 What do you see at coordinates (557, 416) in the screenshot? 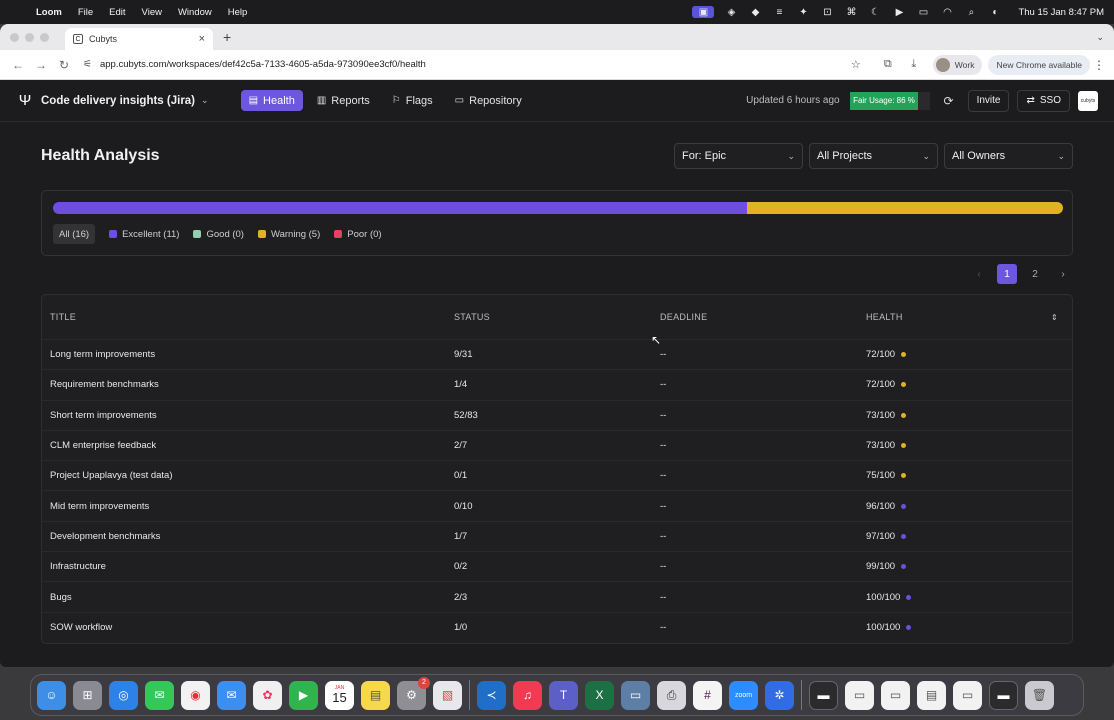
I see `table-row: Short term improvements 52/83 -- 73/100` at bounding box center [557, 416].